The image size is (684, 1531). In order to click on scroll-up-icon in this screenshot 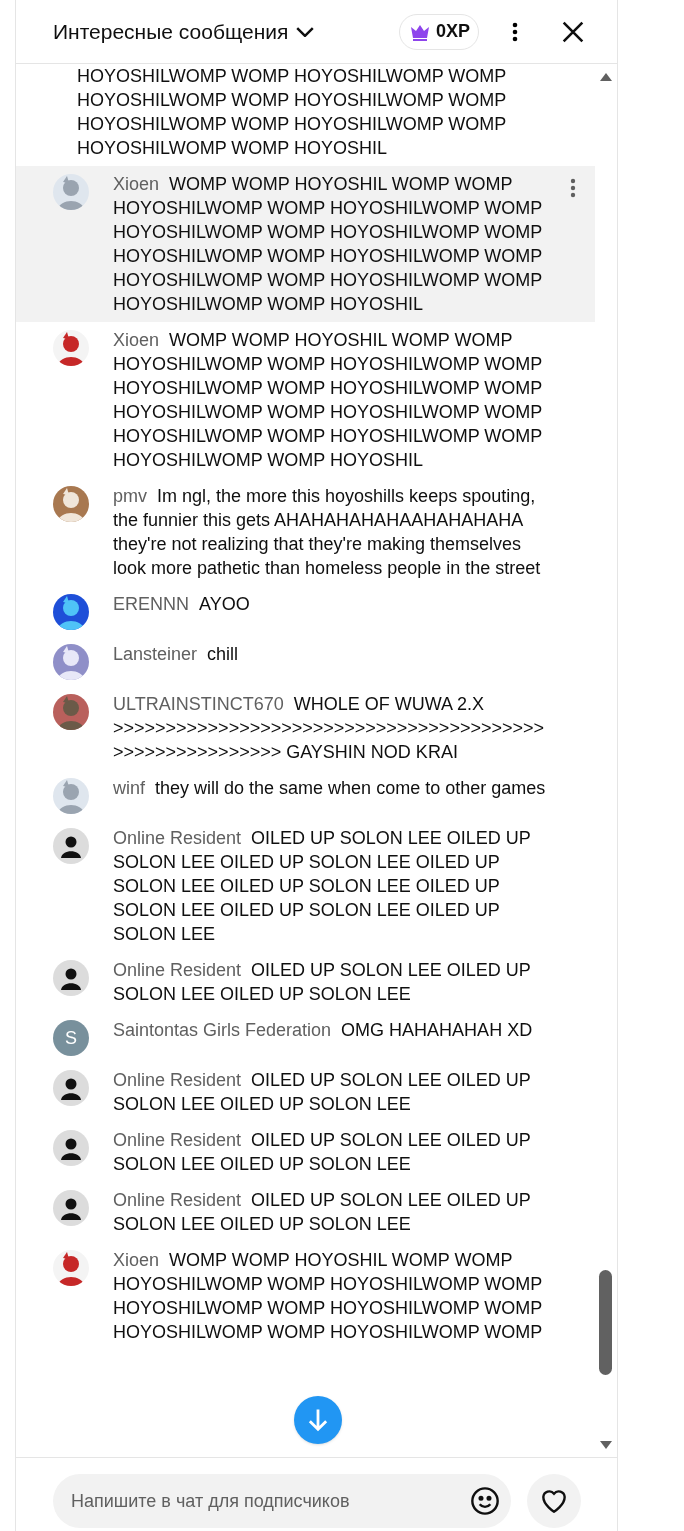, I will do `click(606, 77)`.